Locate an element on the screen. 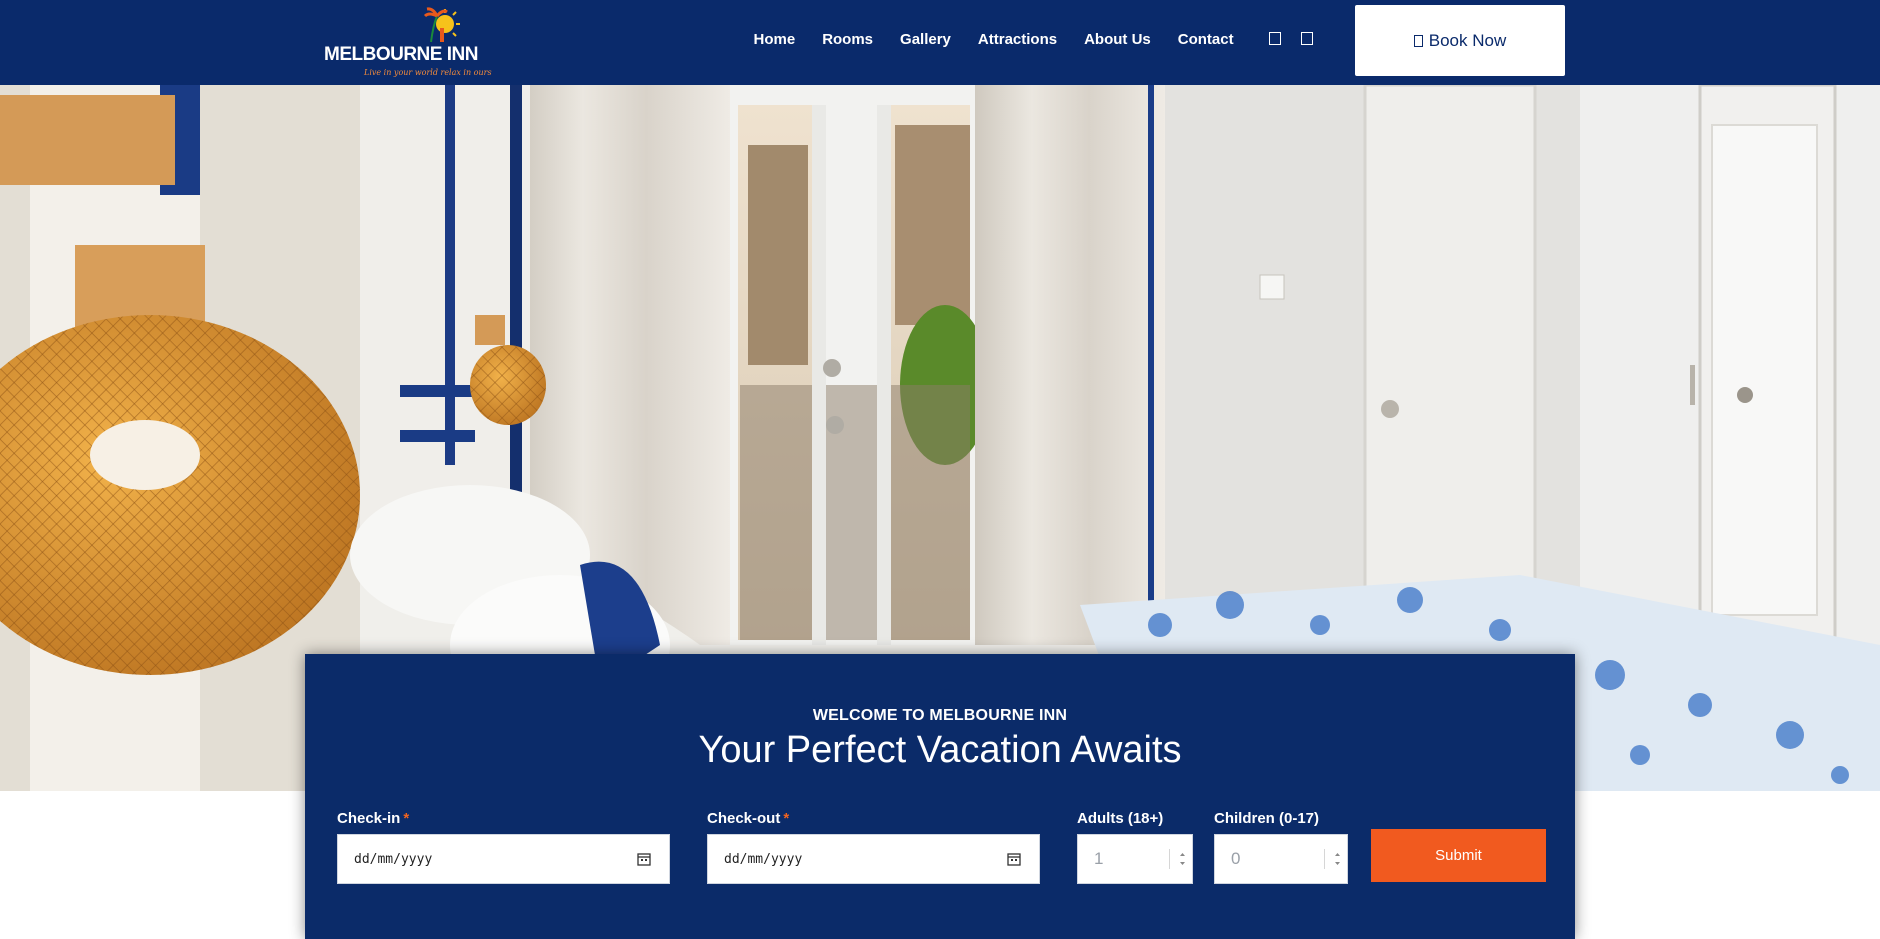 This screenshot has height=939, width=1880. sun-palm-icon is located at coordinates (441, 25).